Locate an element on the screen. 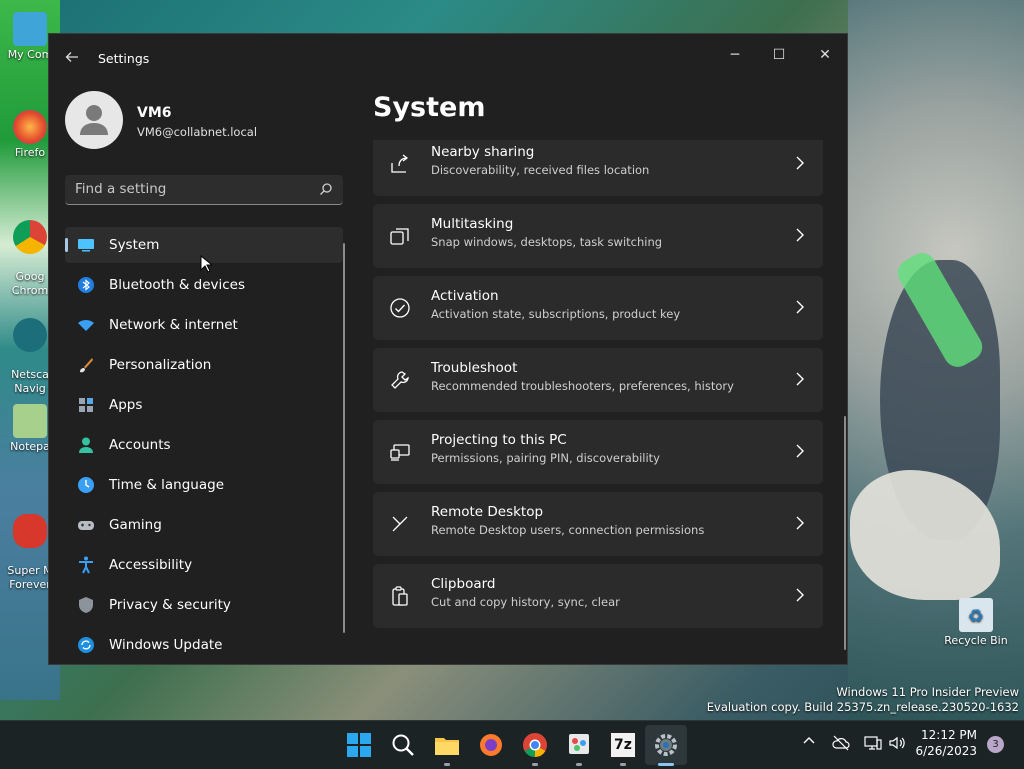  clock-time: 12:12 PM is located at coordinates (949, 735).